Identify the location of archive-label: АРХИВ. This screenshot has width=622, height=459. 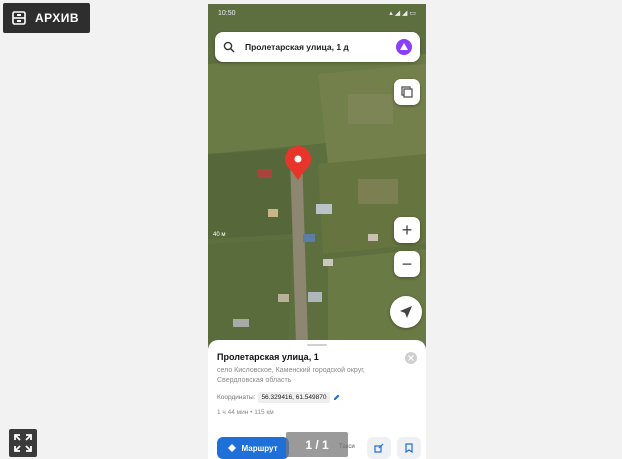
(57, 18).